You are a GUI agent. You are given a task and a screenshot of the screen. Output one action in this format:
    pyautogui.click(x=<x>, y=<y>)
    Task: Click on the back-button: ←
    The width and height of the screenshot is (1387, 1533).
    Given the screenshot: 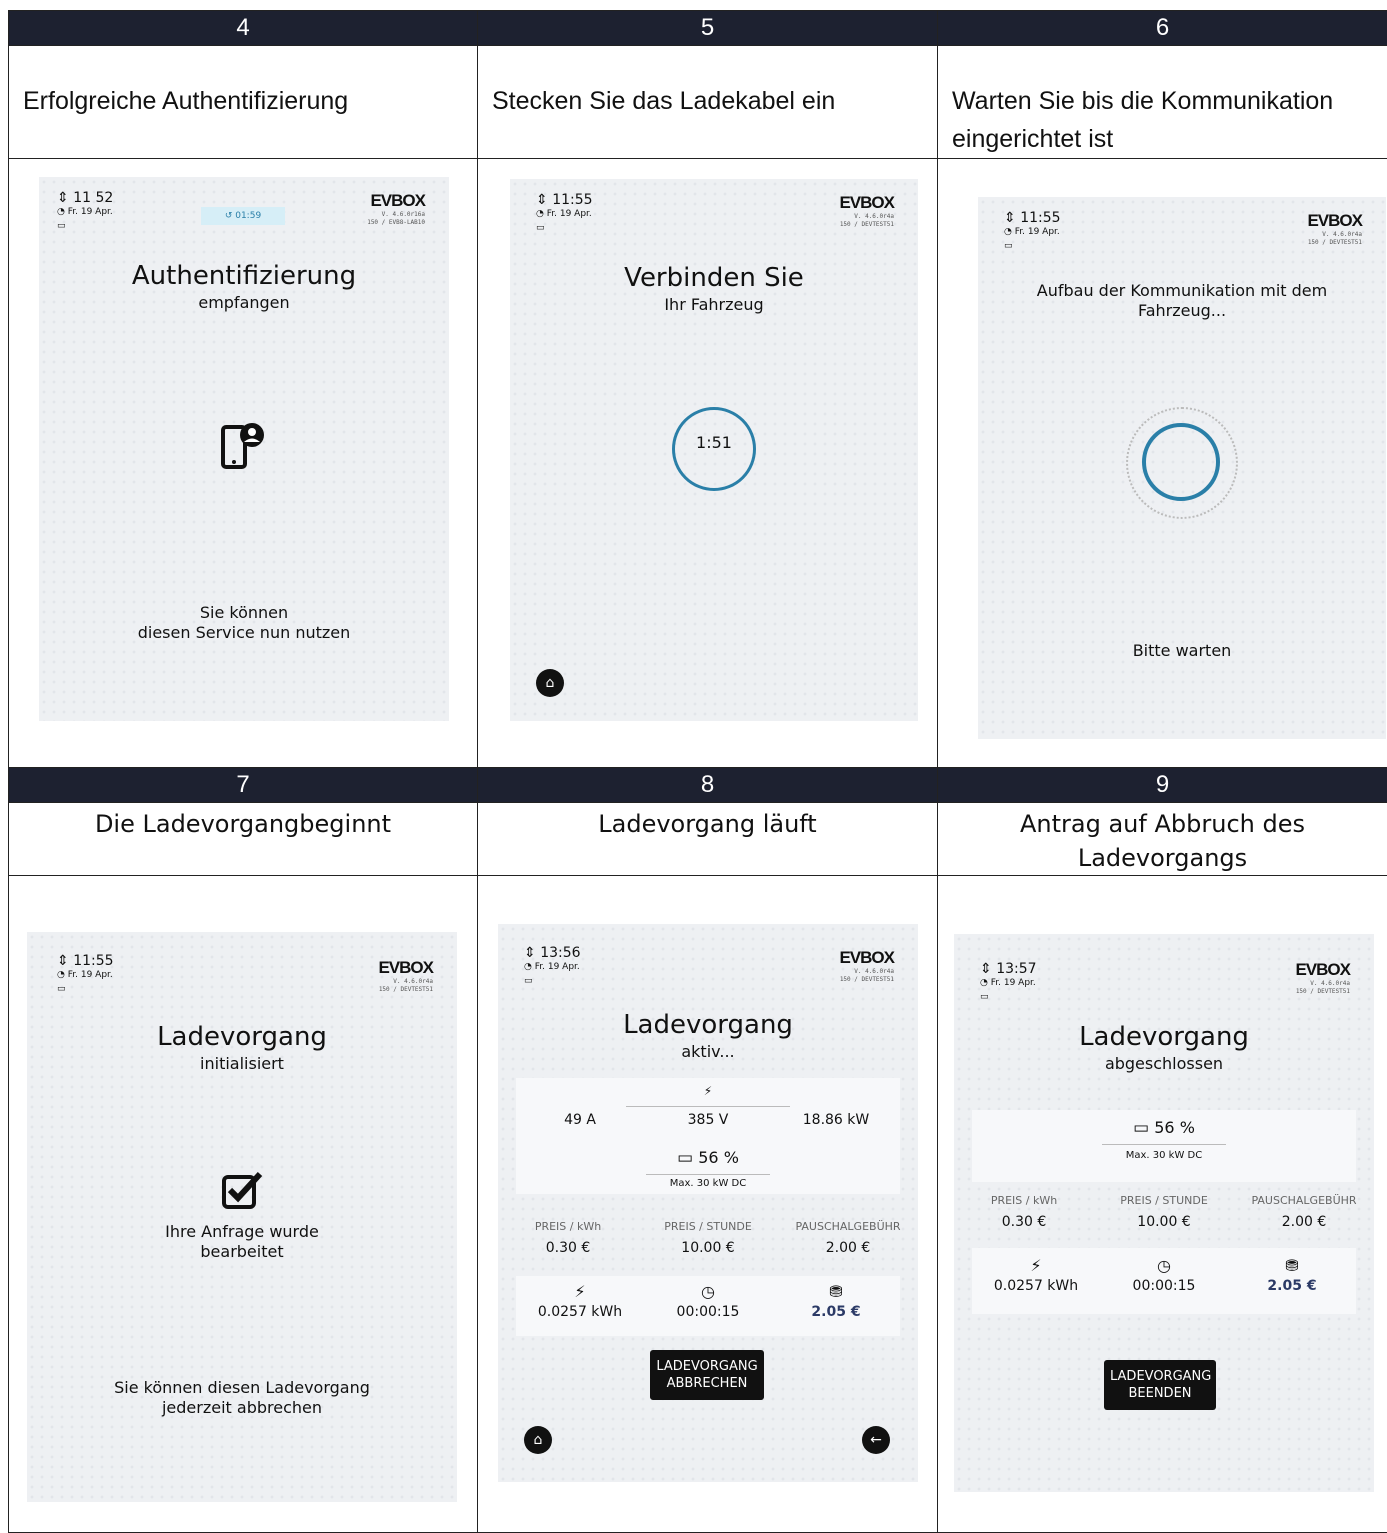 What is the action you would take?
    pyautogui.click(x=876, y=1440)
    